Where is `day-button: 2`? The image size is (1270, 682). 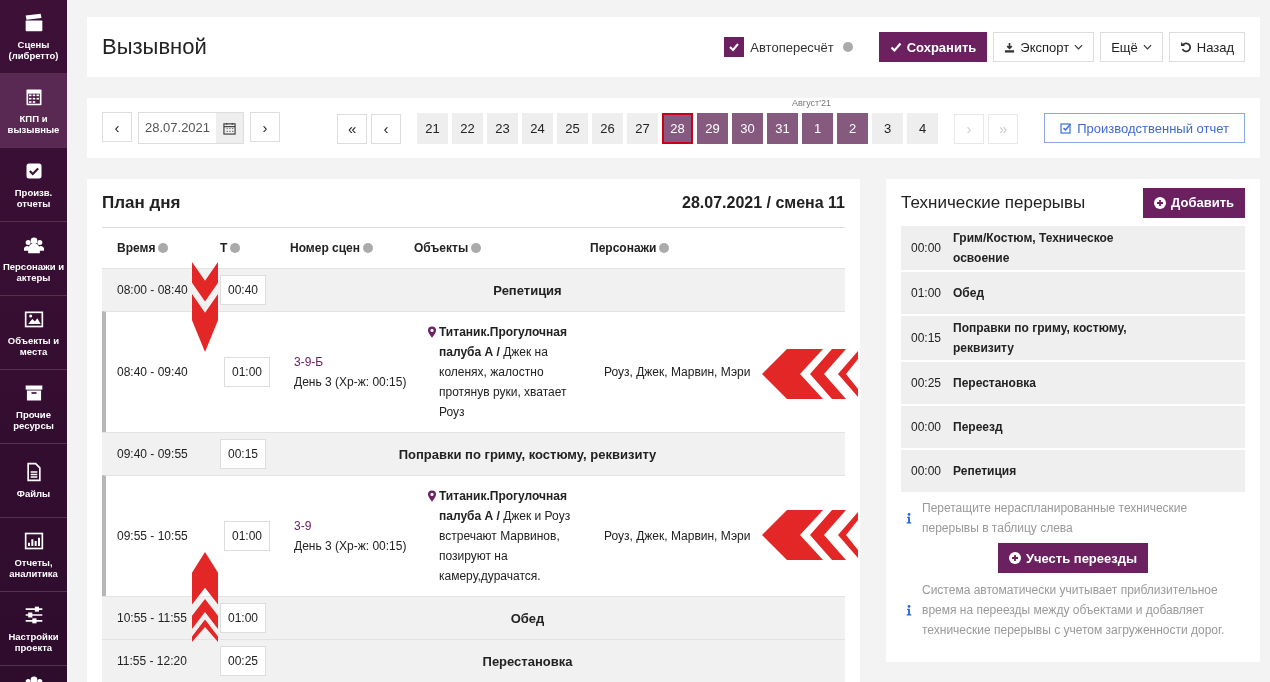 day-button: 2 is located at coordinates (853, 128).